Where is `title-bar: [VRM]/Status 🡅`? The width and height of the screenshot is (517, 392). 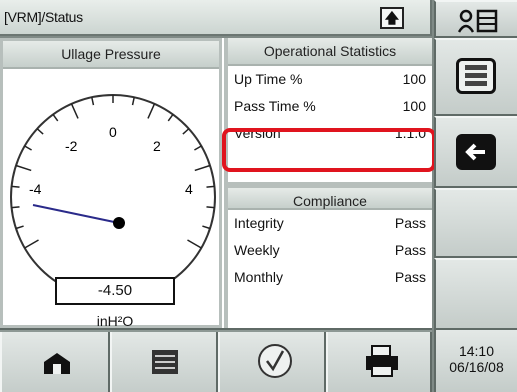
title-bar: [VRM]/Status 🡅 is located at coordinates (216, 18).